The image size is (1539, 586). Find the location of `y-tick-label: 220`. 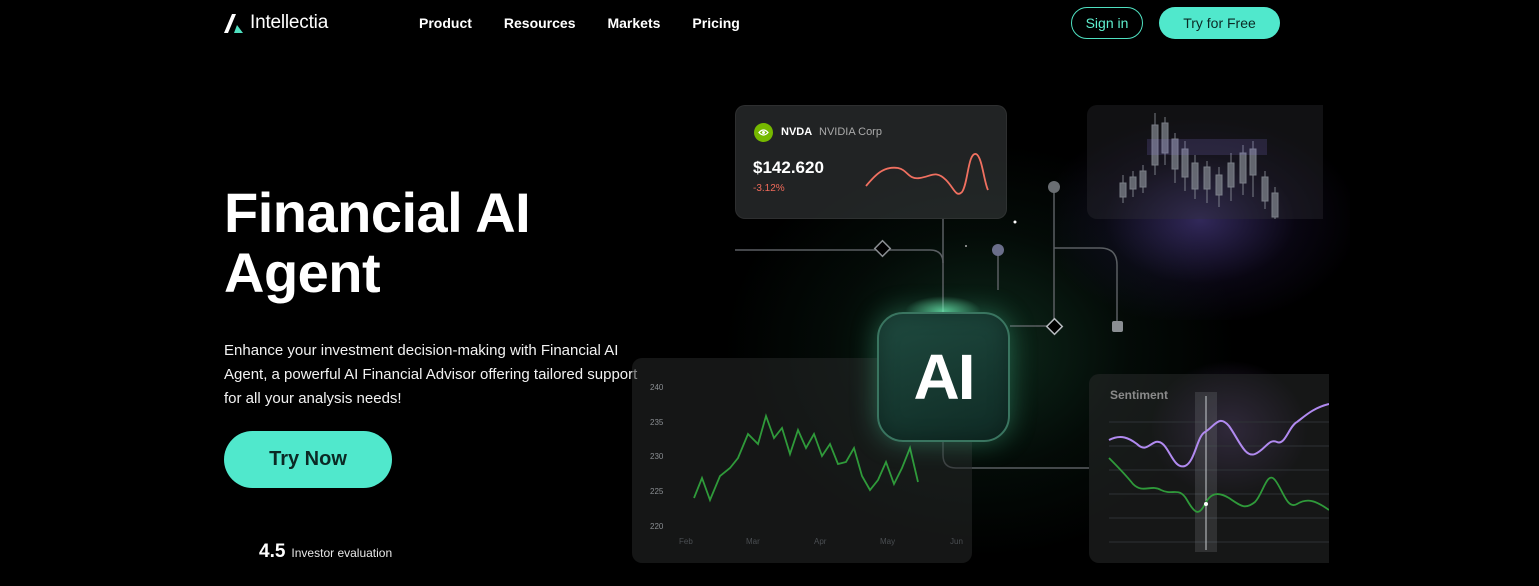

y-tick-label: 220 is located at coordinates (657, 526).